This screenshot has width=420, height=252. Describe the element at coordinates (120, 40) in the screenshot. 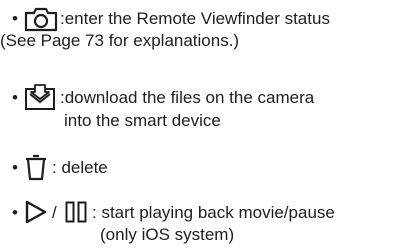

I see `camera-description-note: (See Page 73 for explanations.)` at that location.